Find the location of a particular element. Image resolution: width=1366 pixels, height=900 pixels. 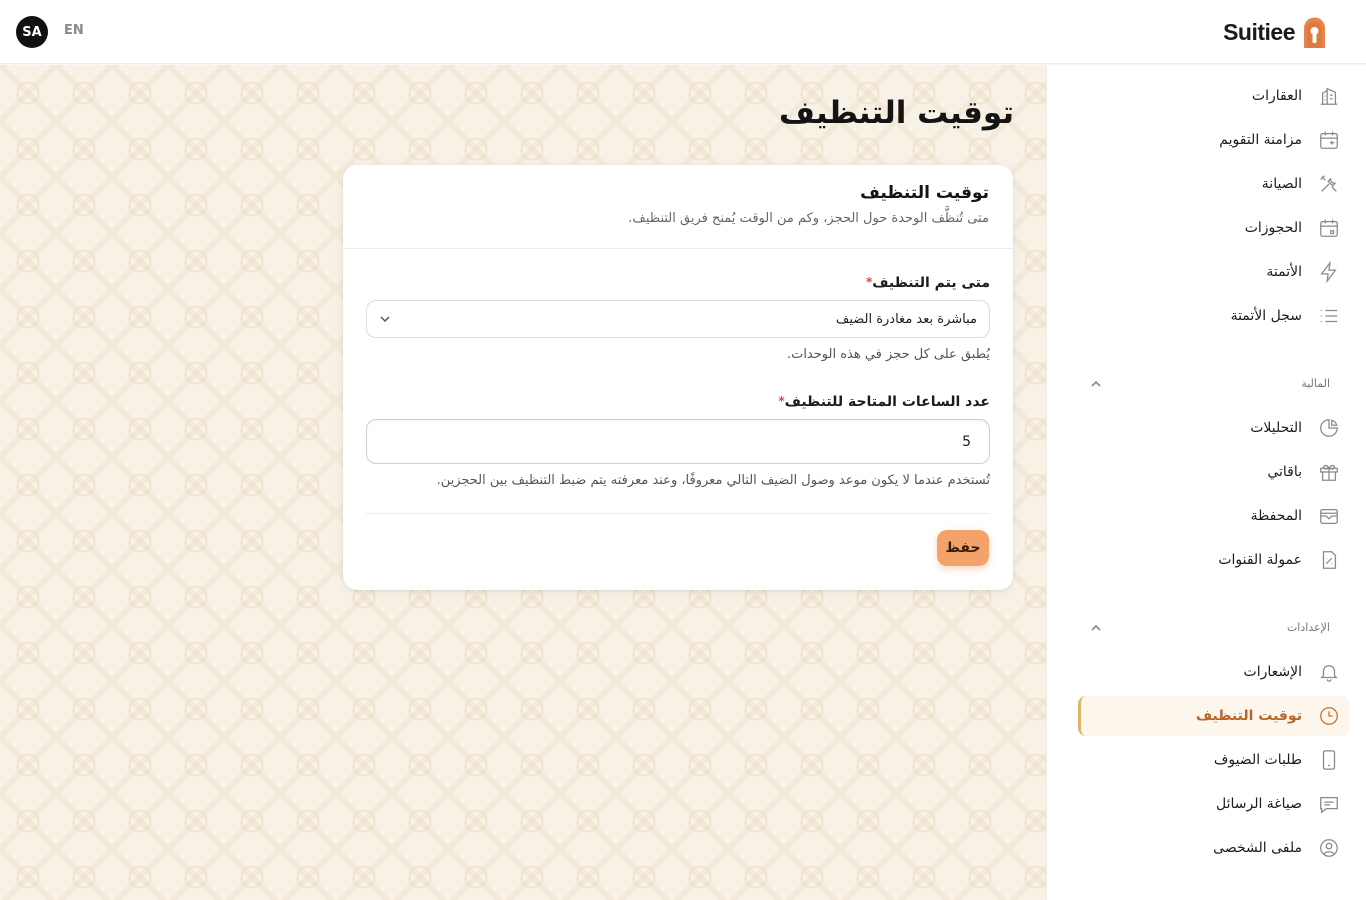

sidebar-item-guest-requests: طلبات الضيوف is located at coordinates (1214, 760).